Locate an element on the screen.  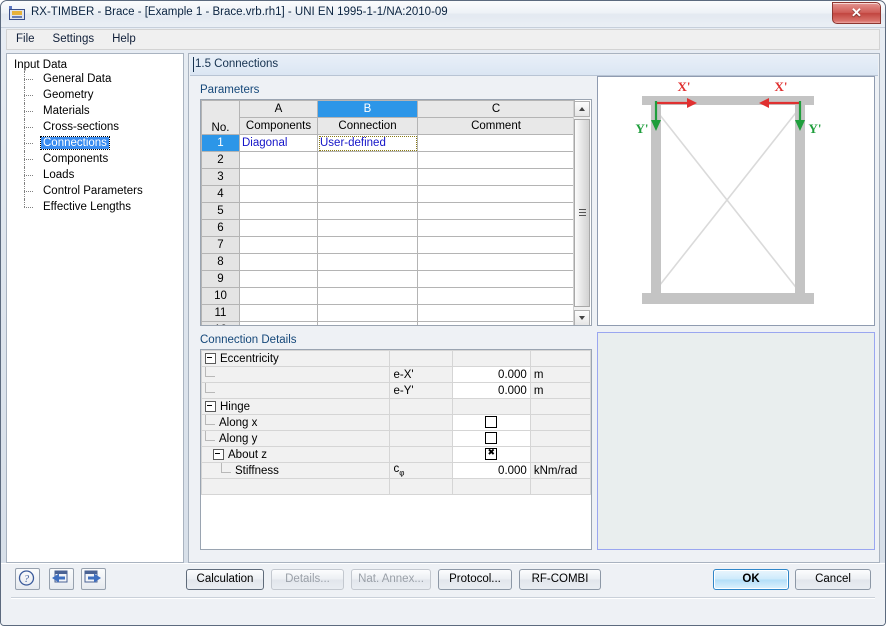
close-button: ✕ is located at coordinates (856, 13).